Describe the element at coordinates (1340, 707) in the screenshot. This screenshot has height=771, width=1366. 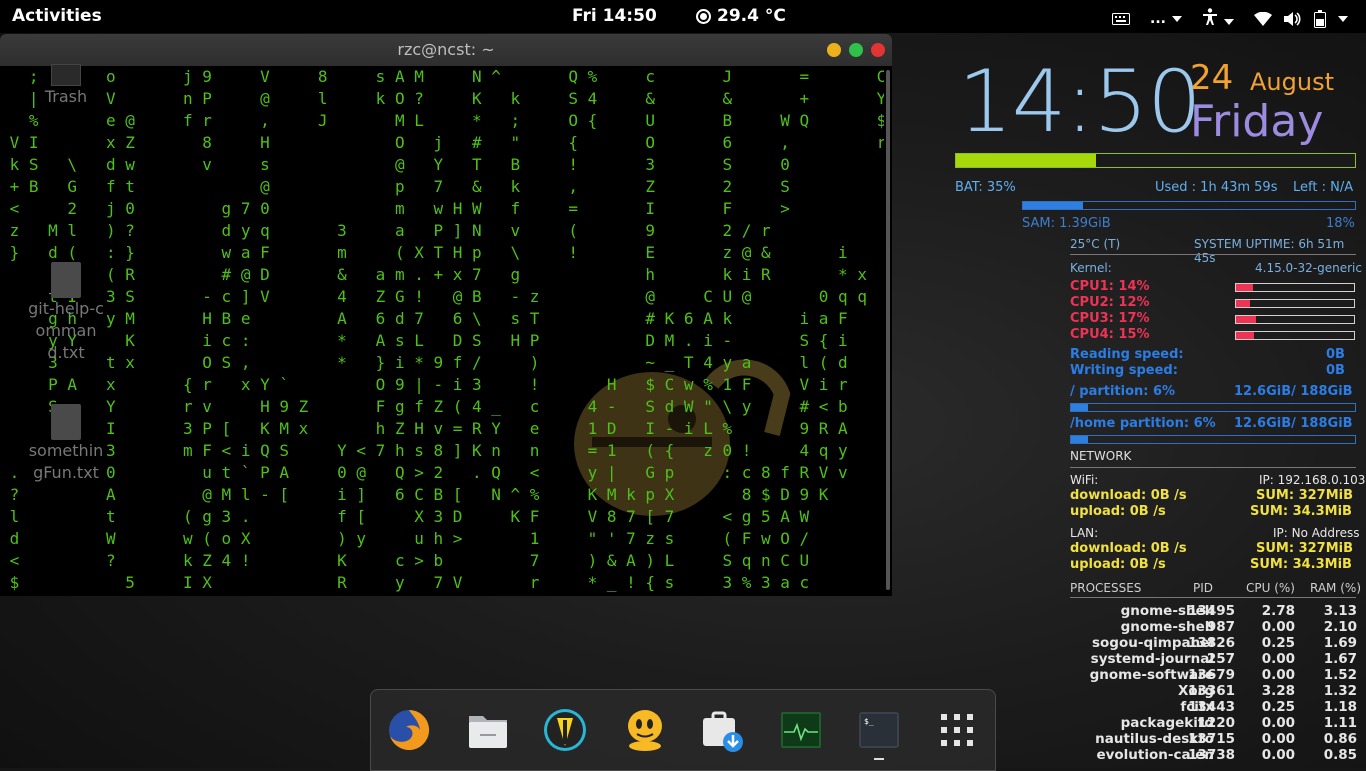
I see `process-ram: 1.18` at that location.